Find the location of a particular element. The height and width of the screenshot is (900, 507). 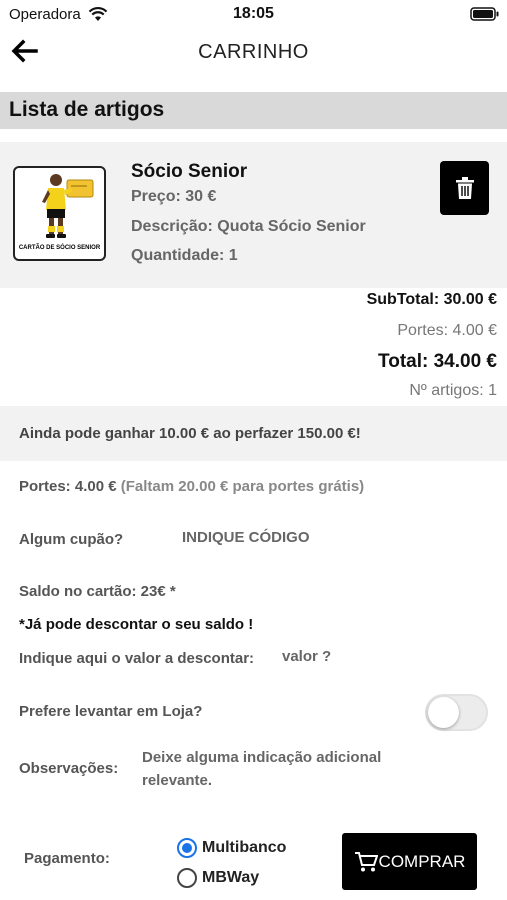

battery-icon is located at coordinates (484, 14).